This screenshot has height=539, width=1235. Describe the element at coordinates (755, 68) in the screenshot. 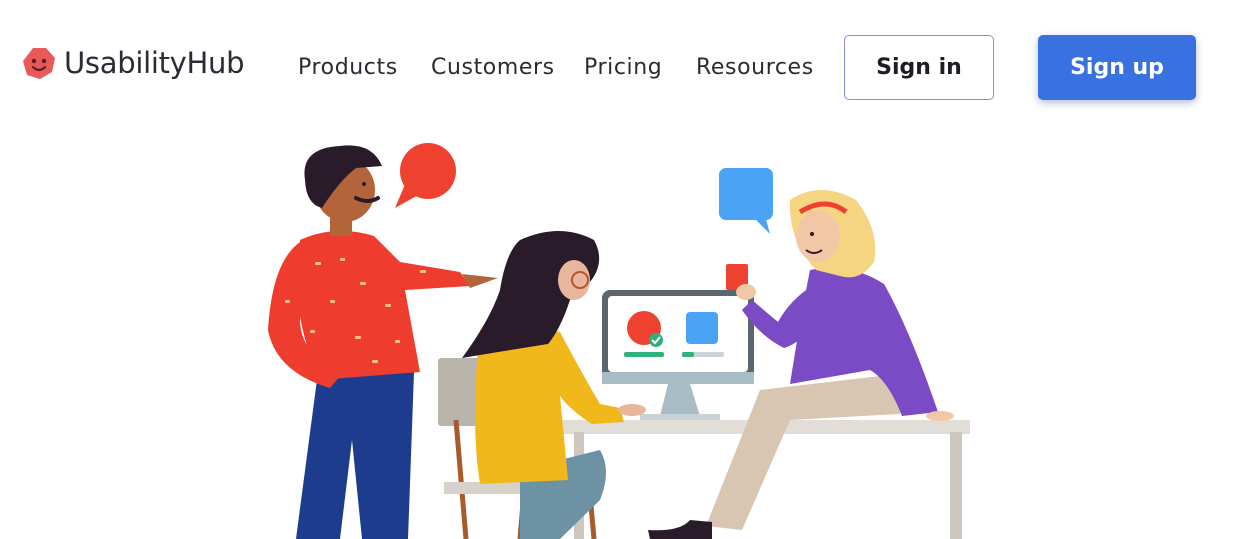

I see `nav-item-resources: Resources` at that location.